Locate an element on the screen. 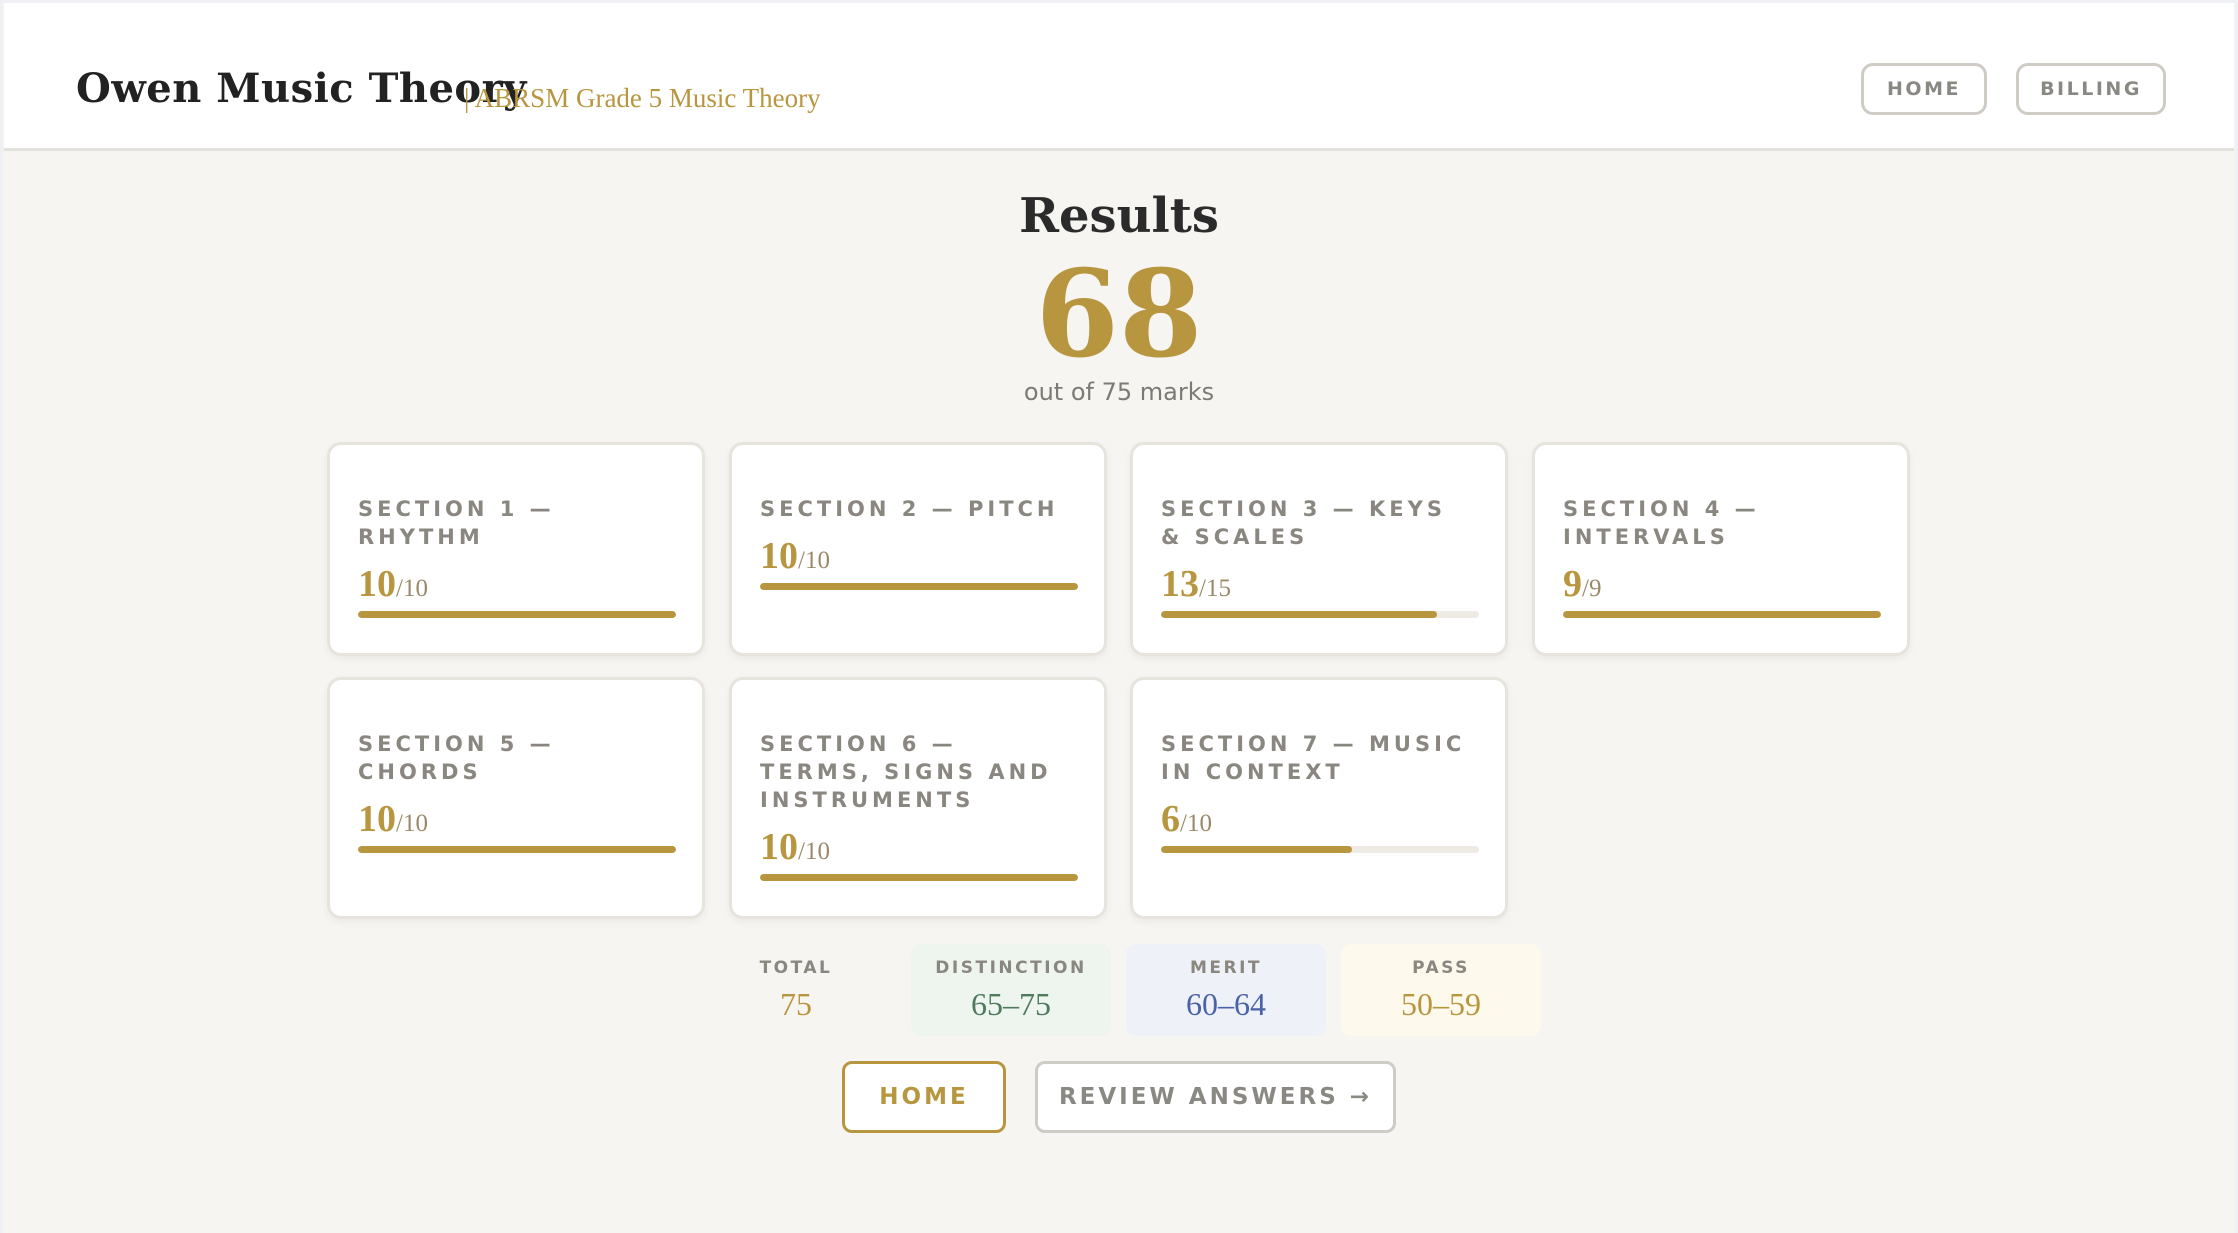 Image resolution: width=2238 pixels, height=1233 pixels. score-value: 13 is located at coordinates (1180, 584).